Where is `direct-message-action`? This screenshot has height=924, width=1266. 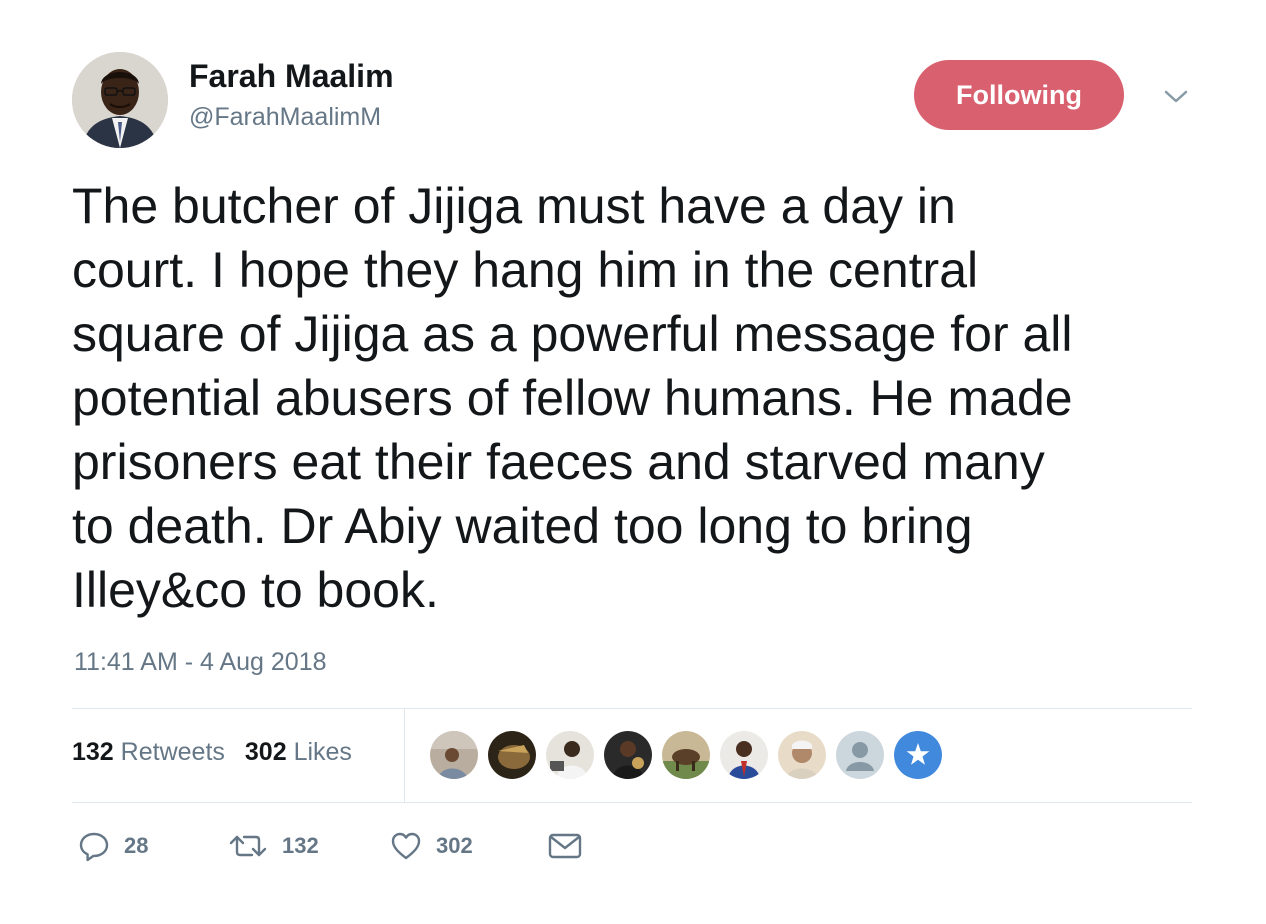 direct-message-action is located at coordinates (565, 846).